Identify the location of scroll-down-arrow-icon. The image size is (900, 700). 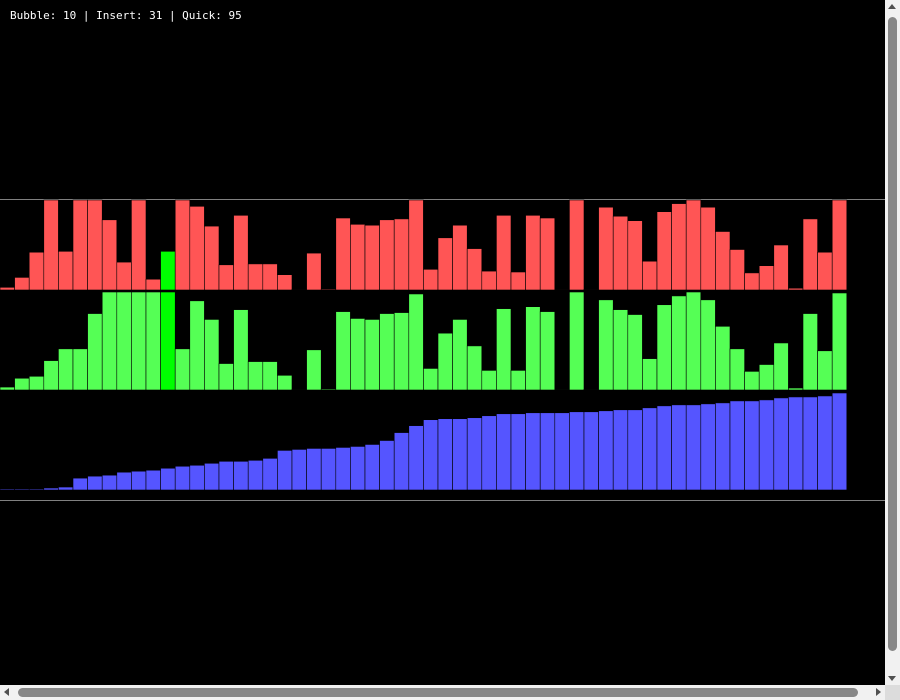
(892, 678).